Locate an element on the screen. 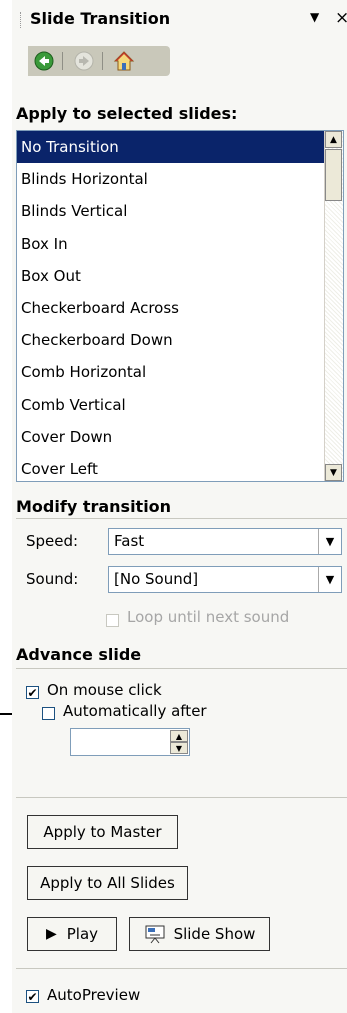 The width and height of the screenshot is (347, 1013). transition-list-item: Box In is located at coordinates (180, 244).